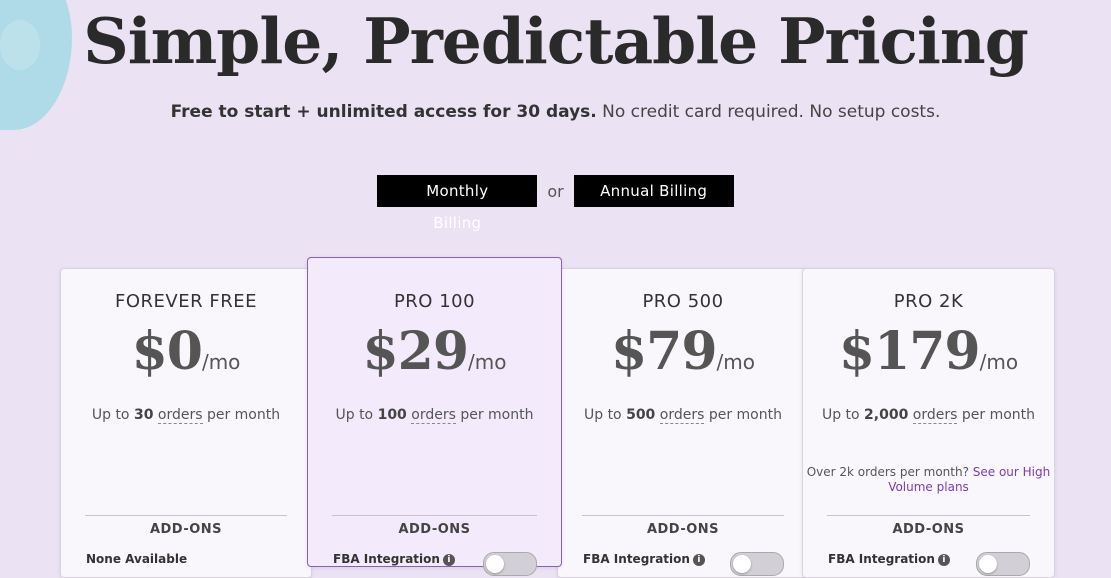  I want to click on page-title: Simple, Predictable Pricing, so click(556, 41).